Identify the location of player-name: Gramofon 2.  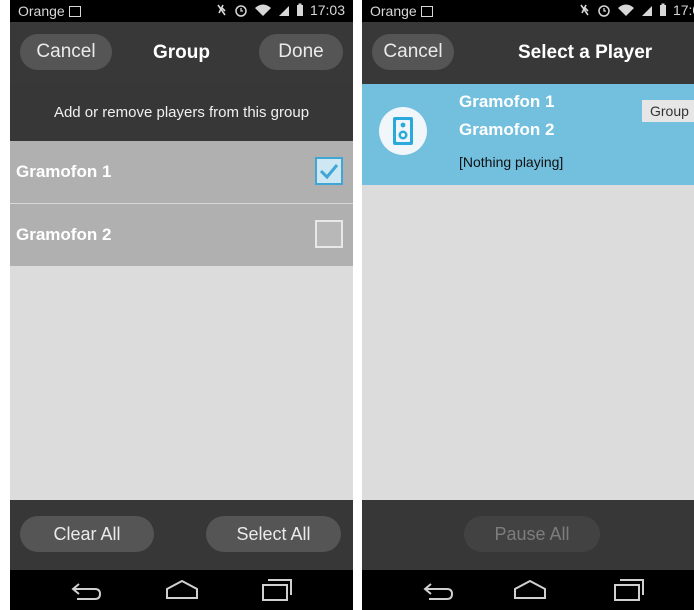
(64, 234).